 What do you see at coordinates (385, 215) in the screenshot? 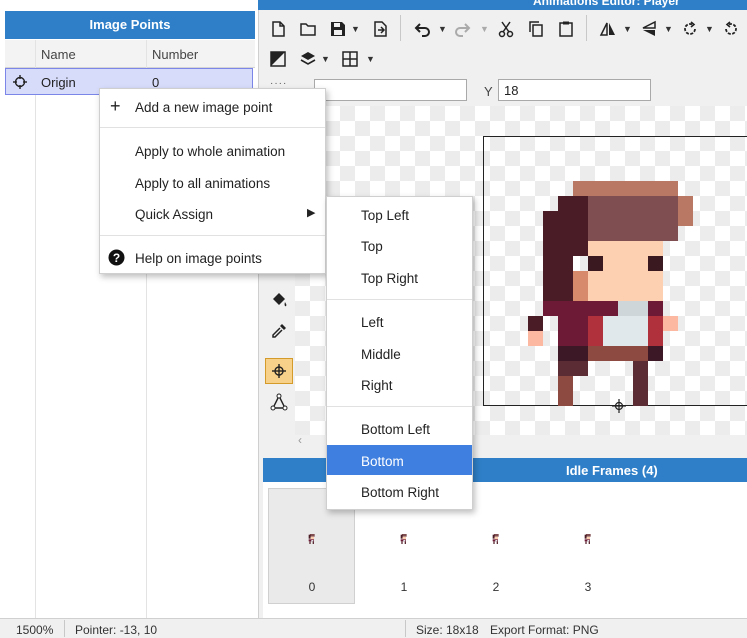
I see `submenu-item-top-left: Top Left` at bounding box center [385, 215].